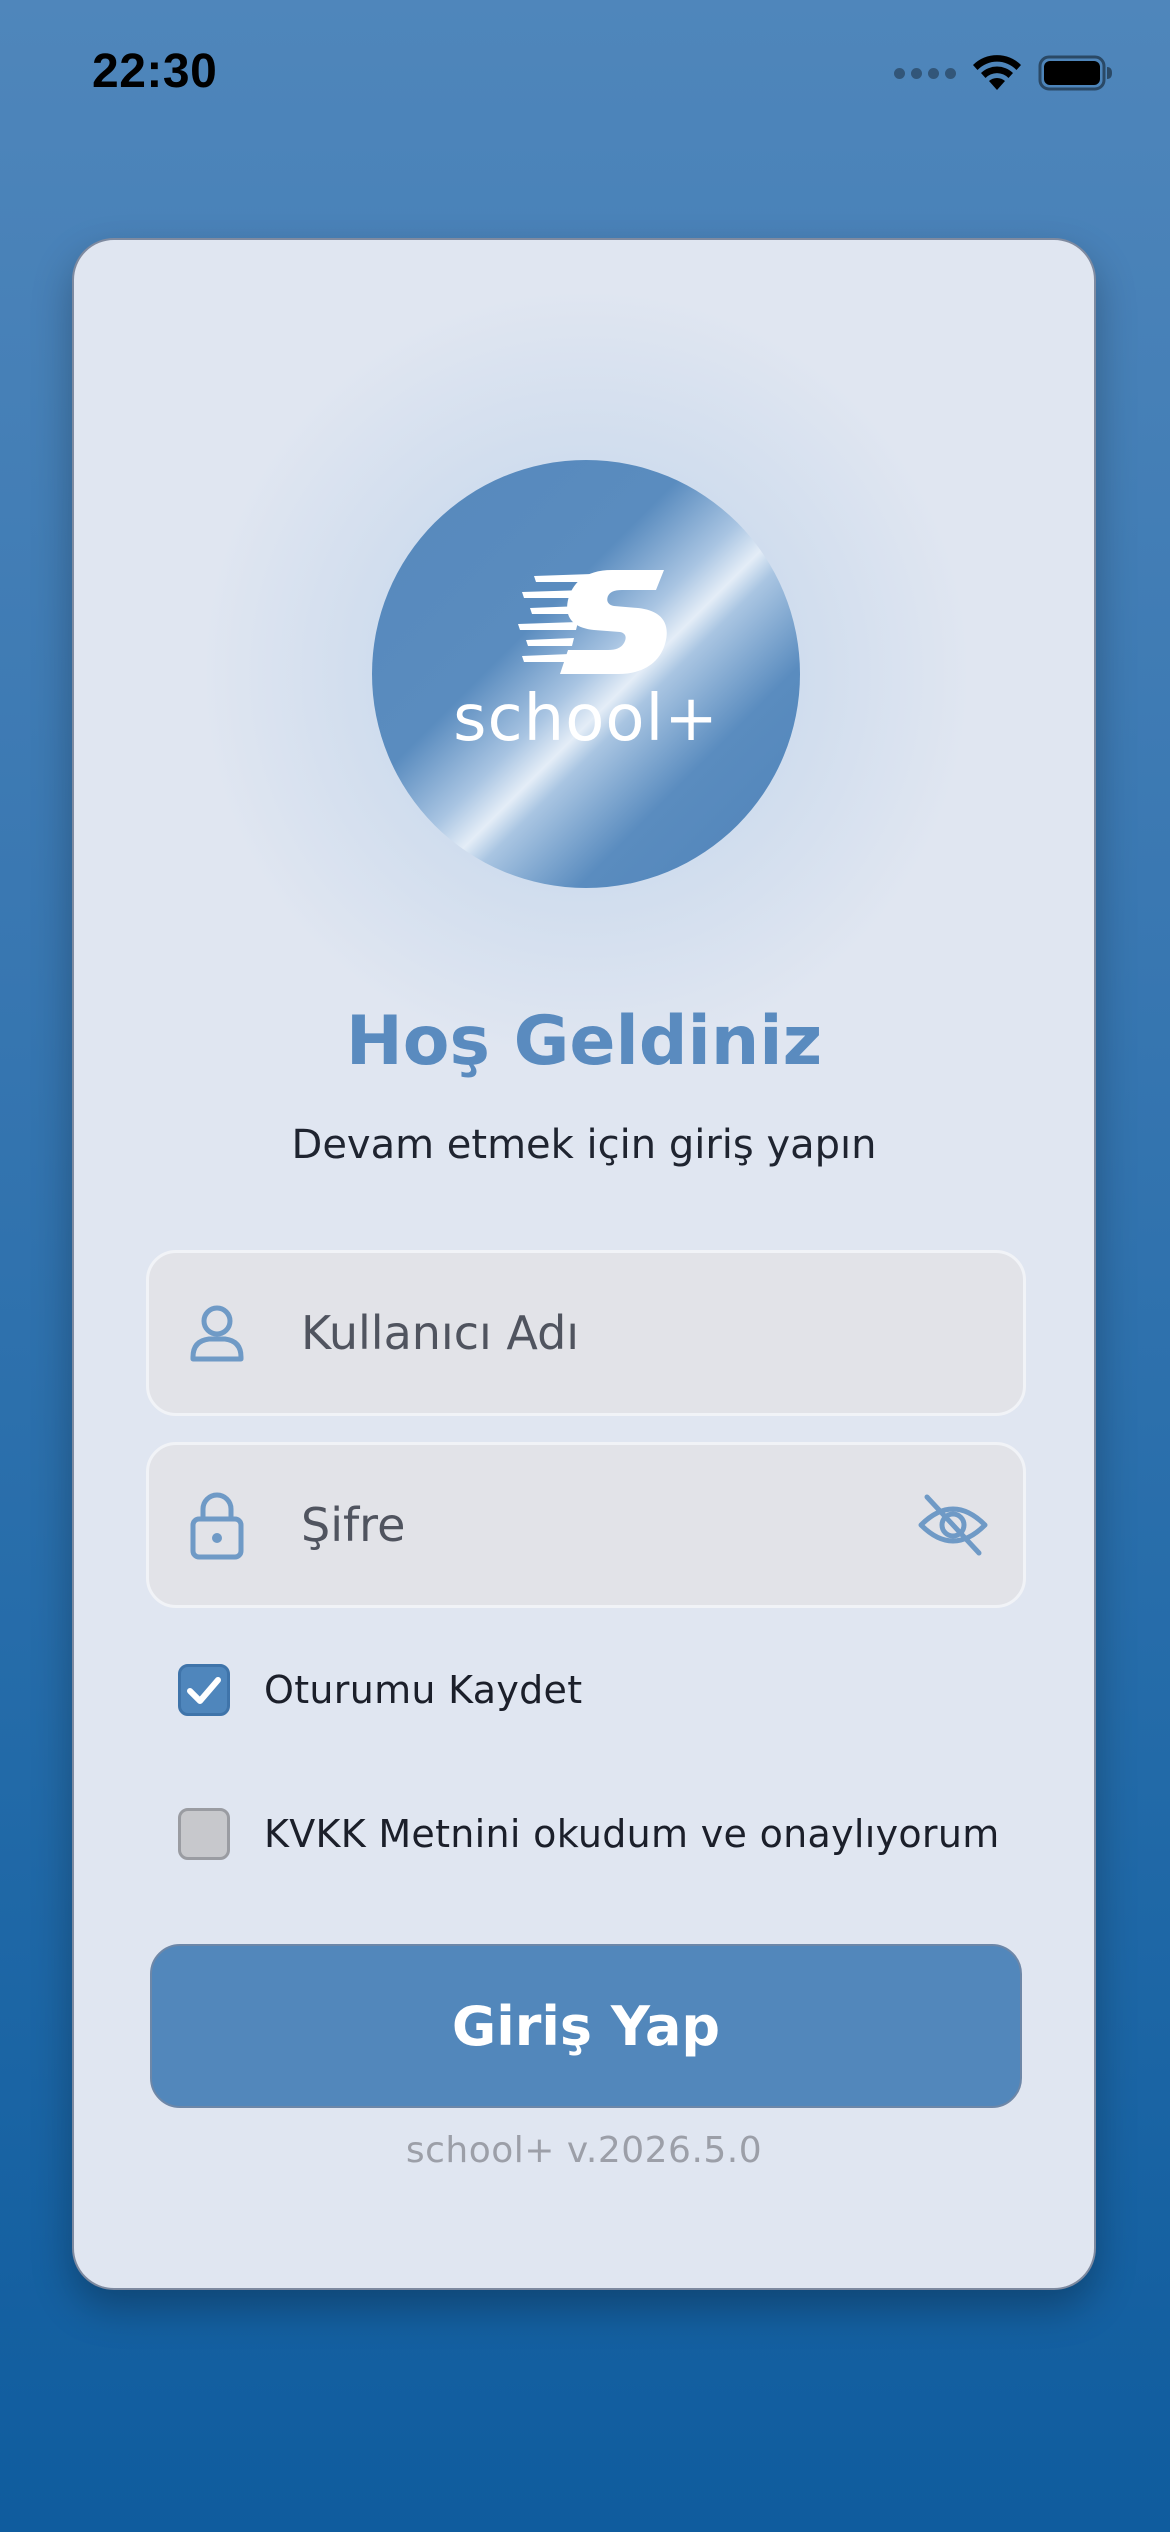 The width and height of the screenshot is (1170, 2532). Describe the element at coordinates (997, 72) in the screenshot. I see `wifi-icon` at that location.